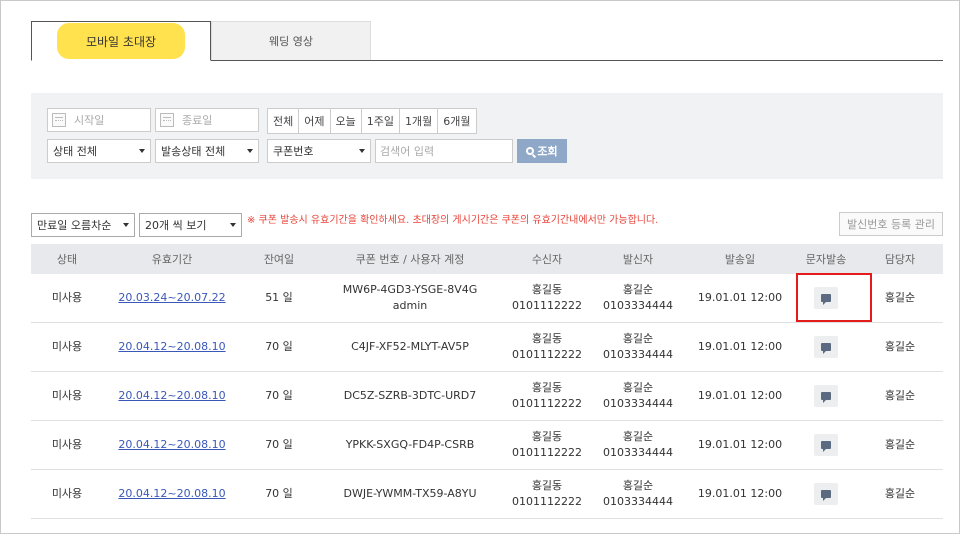  I want to click on row-coupon-number: C4JF-XF52-MLYT-AV5P, so click(410, 346).